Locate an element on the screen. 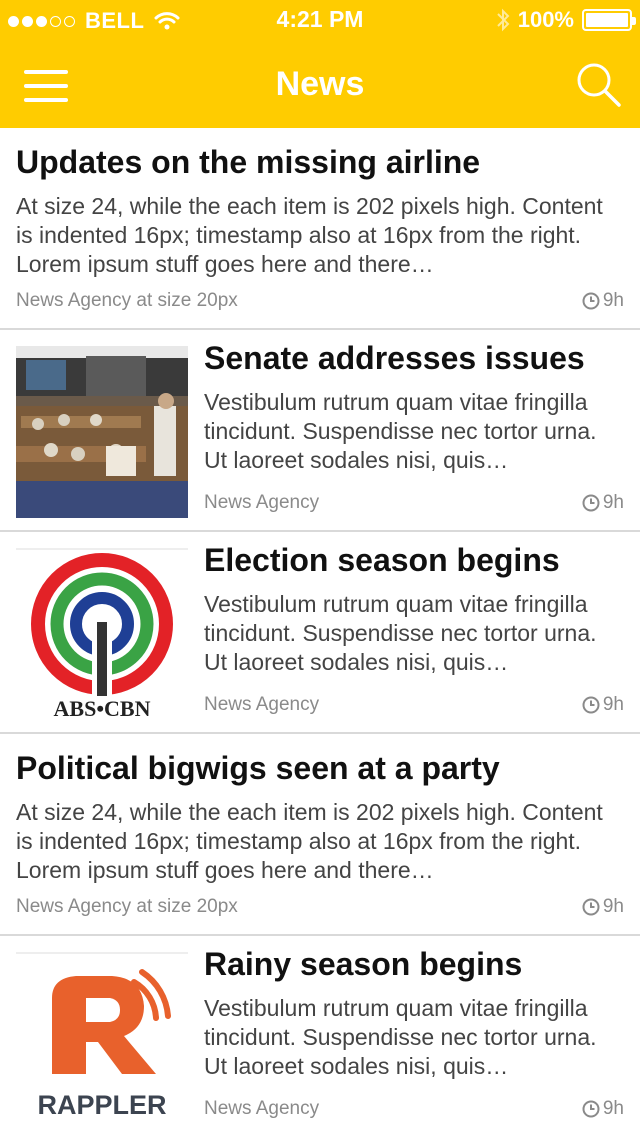 Image resolution: width=640 pixels, height=1136 pixels. rappler-logo: RAPPLER is located at coordinates (102, 1038).